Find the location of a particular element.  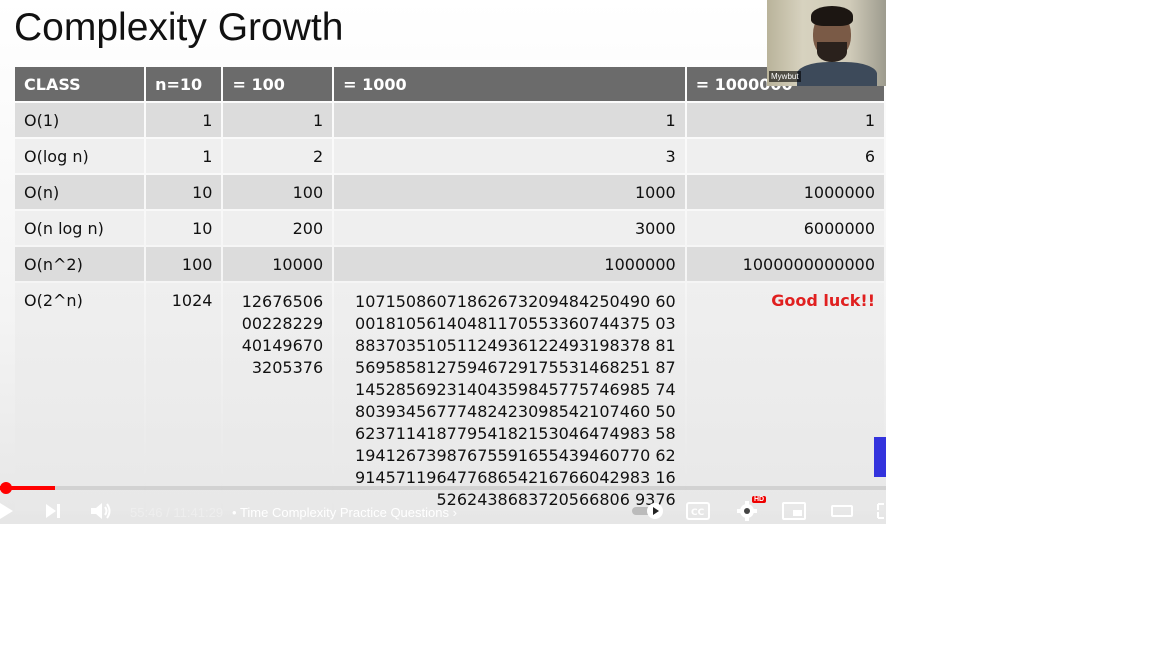

time-current: 55:46 is located at coordinates (146, 512).